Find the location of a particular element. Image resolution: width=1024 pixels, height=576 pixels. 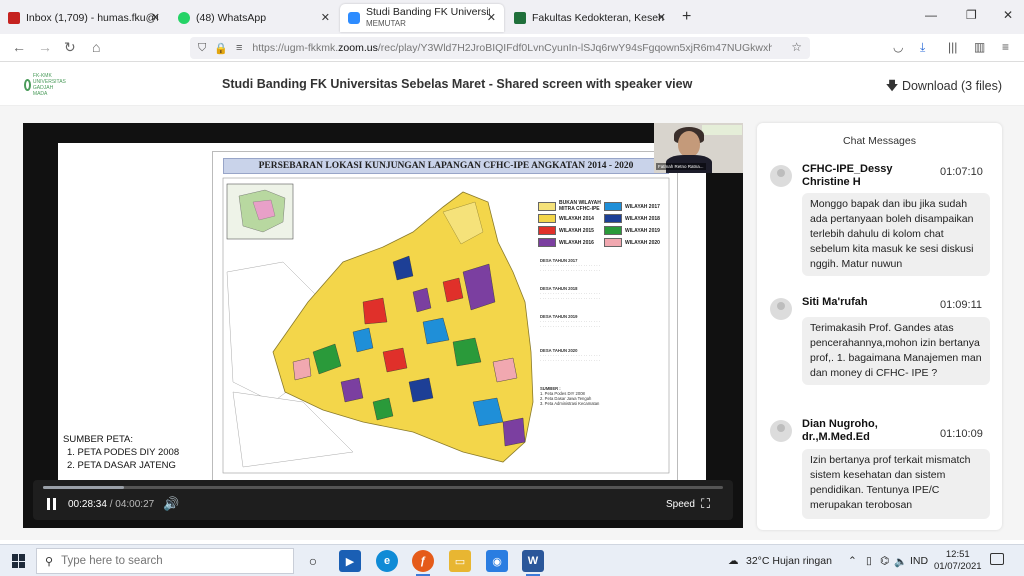

home-icon: ⌂ is located at coordinates (96, 47).